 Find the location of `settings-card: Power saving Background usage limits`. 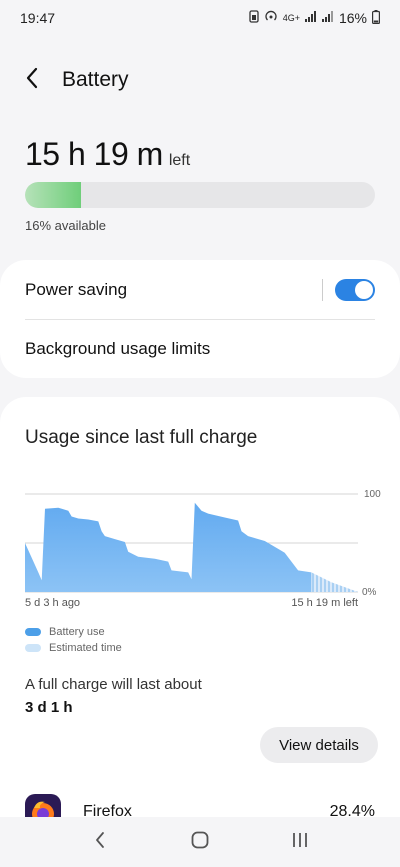

settings-card: Power saving Background usage limits is located at coordinates (200, 319).